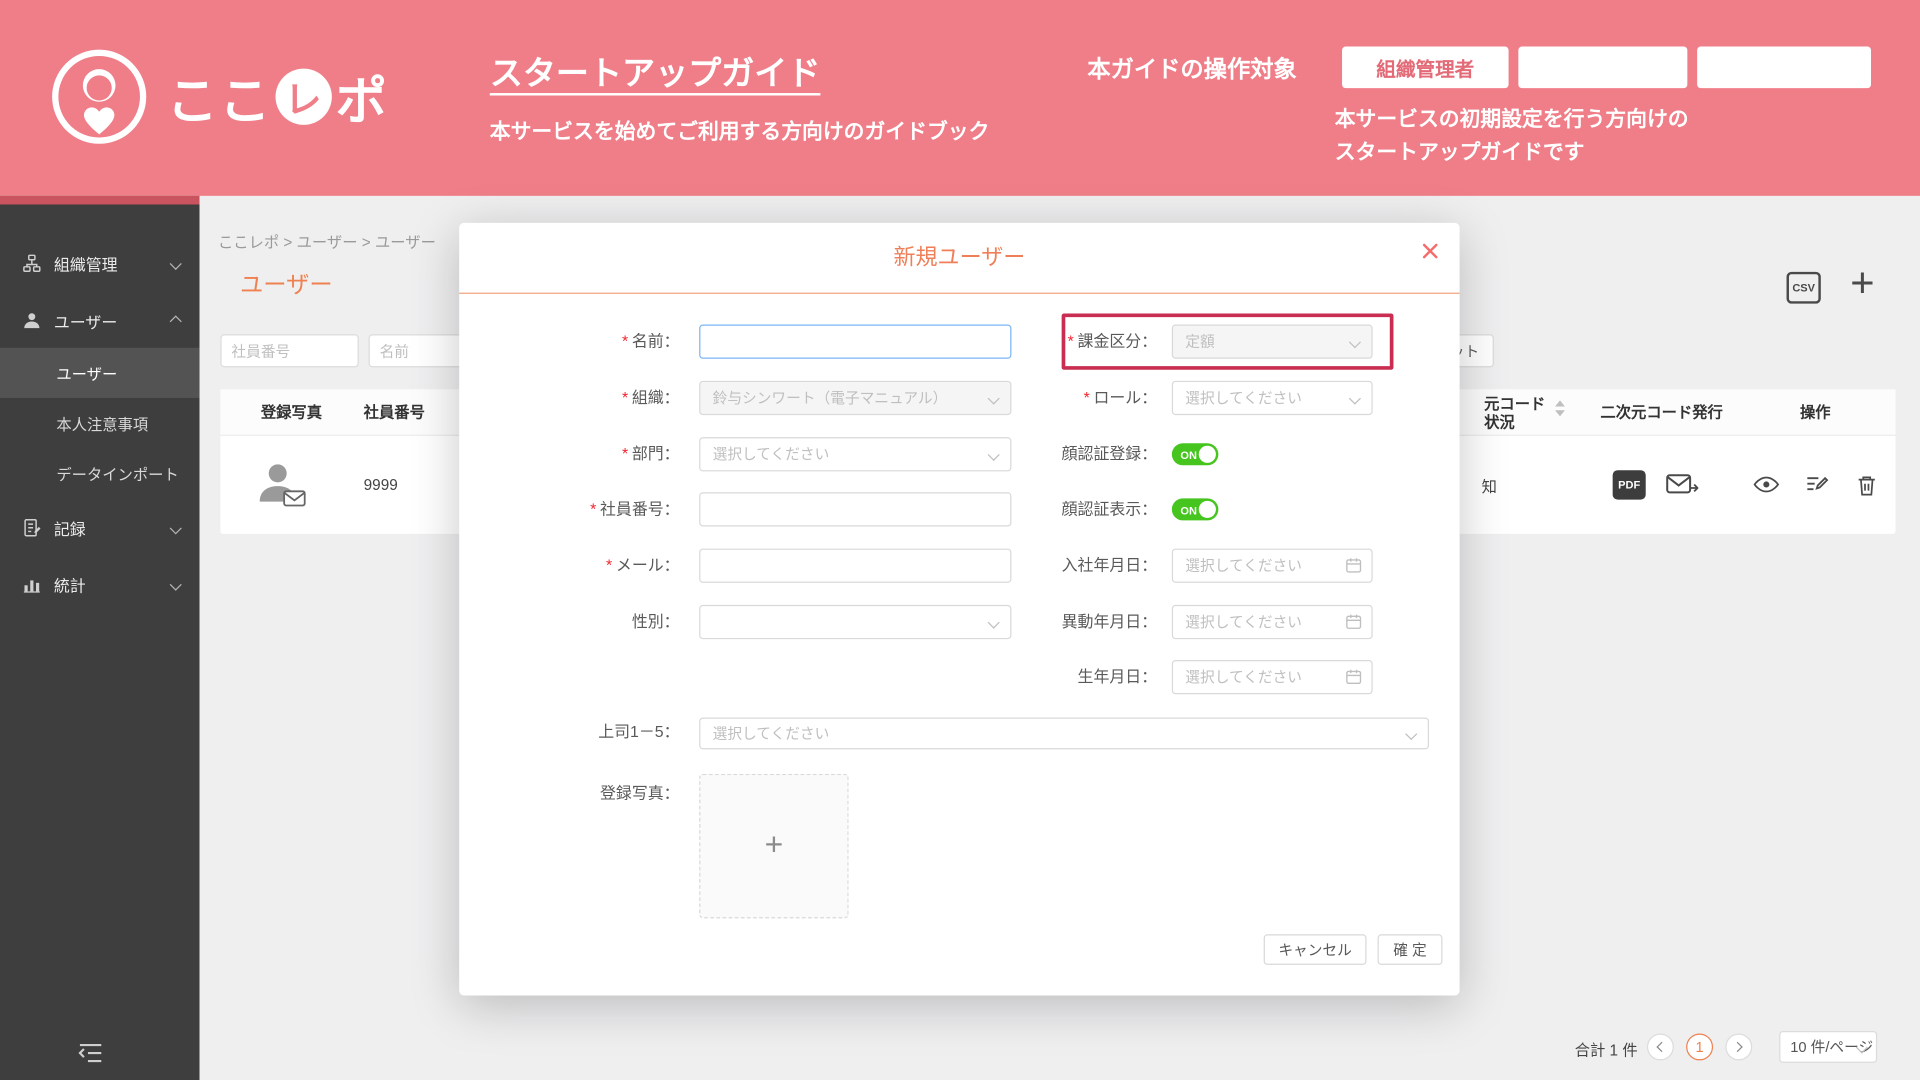  I want to click on toggle-on-label: ON, so click(1188, 510).